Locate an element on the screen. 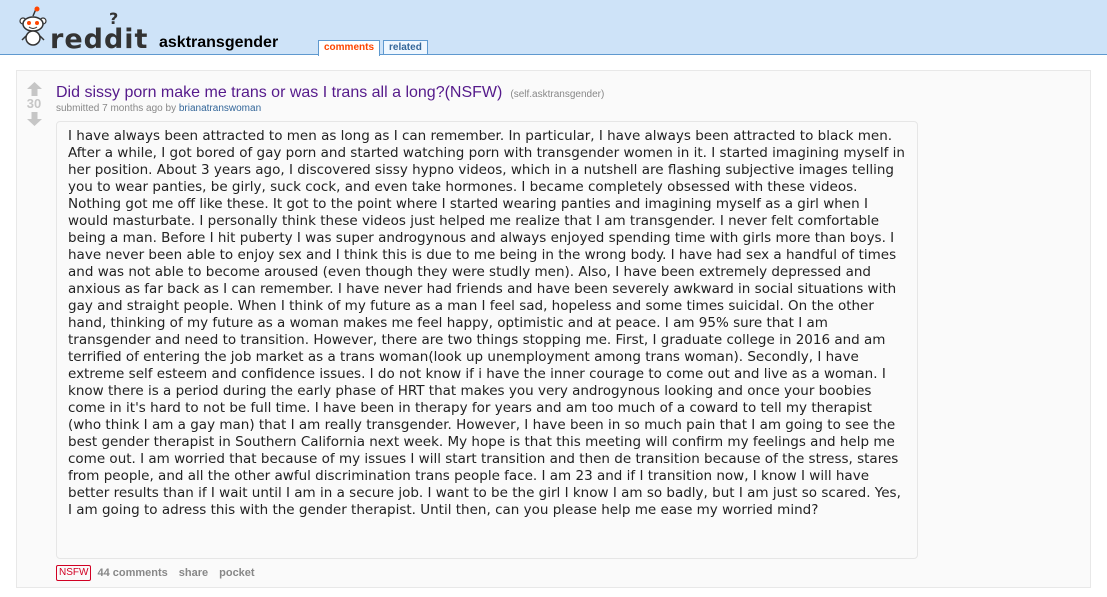 This screenshot has height=597, width=1107. post-actions: NSFW 44 comments share pocket is located at coordinates (161, 573).